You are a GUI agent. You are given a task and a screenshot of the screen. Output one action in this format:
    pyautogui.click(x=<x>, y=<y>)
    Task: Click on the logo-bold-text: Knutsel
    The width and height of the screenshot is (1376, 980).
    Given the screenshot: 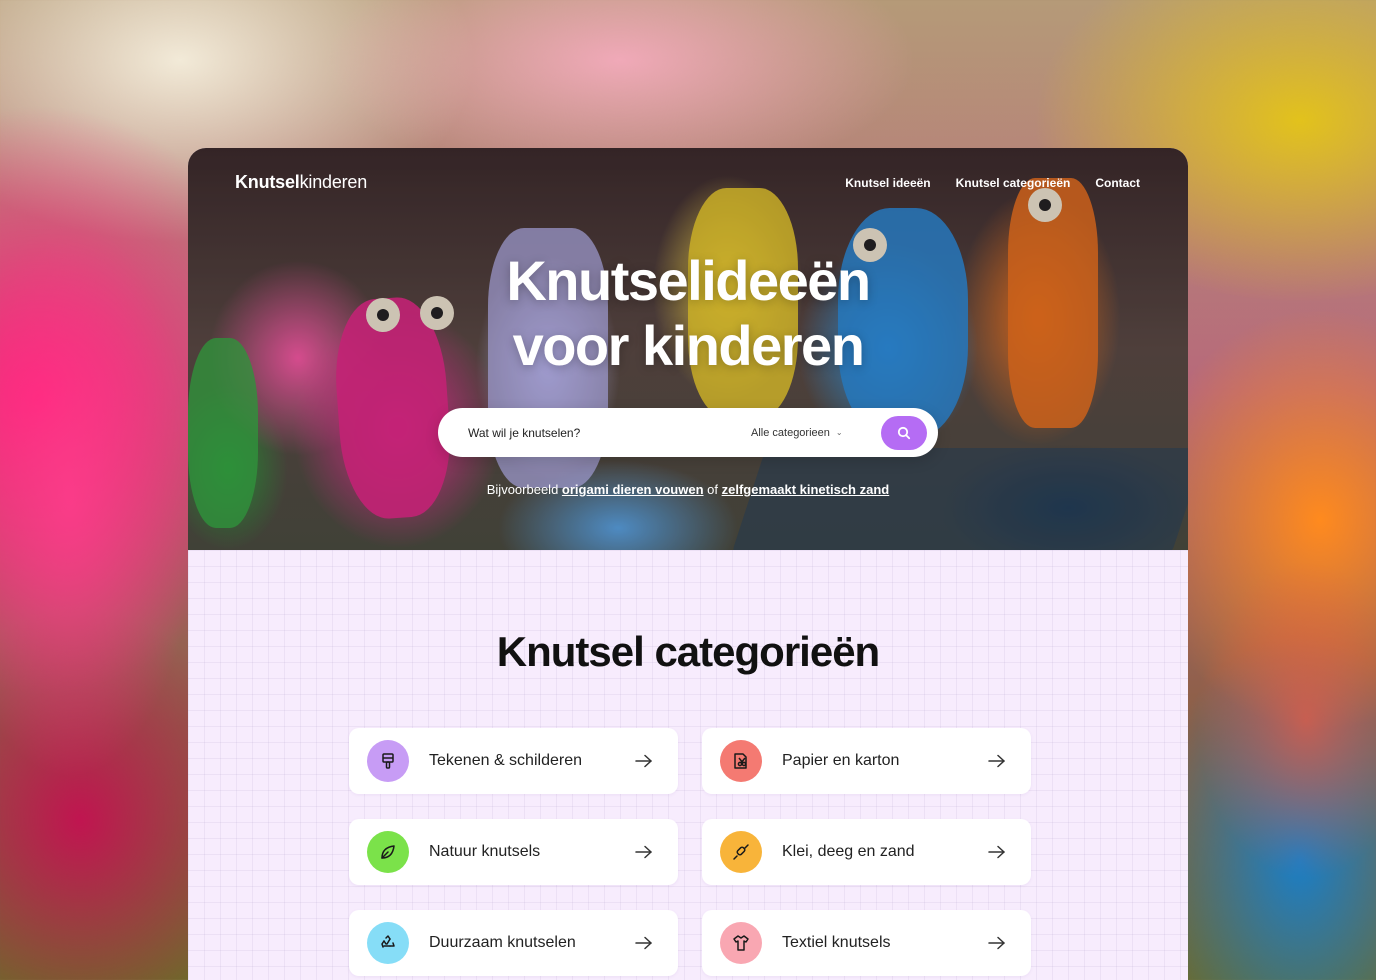 What is the action you would take?
    pyautogui.click(x=267, y=182)
    